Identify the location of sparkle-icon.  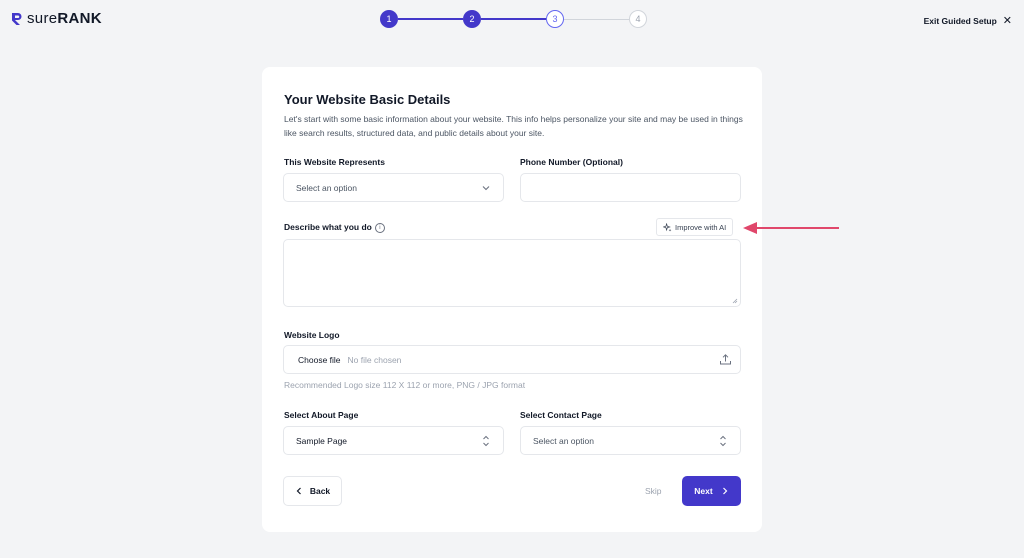
(667, 227).